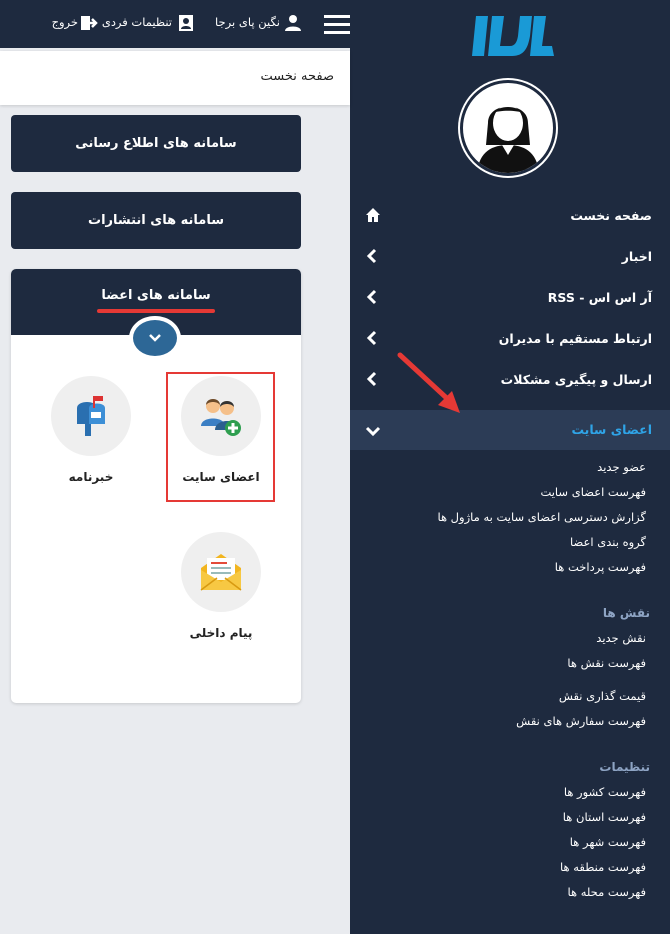 This screenshot has width=670, height=934. I want to click on page-title: صفحه نخست, so click(297, 76).